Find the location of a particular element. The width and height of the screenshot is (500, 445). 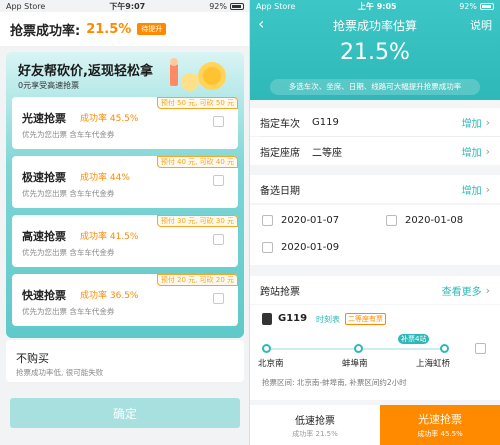

date-value: 2020-01-07 is located at coordinates (310, 220).